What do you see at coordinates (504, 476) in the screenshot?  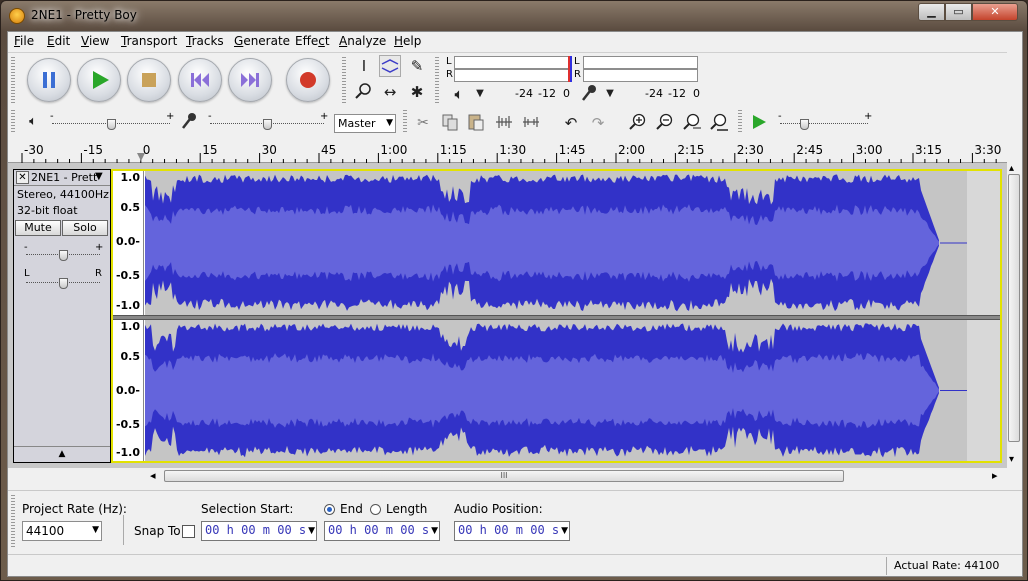 I see `horizontal-scroll-thumb: III` at bounding box center [504, 476].